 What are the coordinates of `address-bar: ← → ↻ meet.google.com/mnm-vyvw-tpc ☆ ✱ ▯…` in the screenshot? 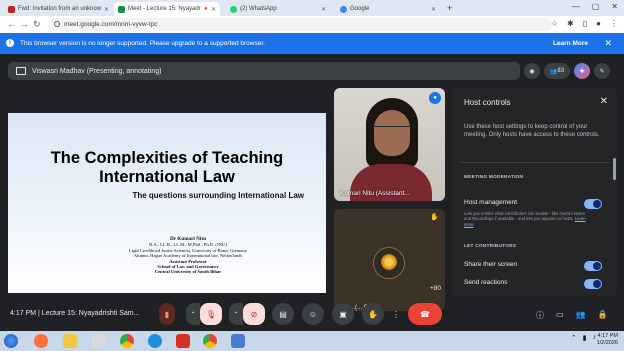 It's located at (312, 24).